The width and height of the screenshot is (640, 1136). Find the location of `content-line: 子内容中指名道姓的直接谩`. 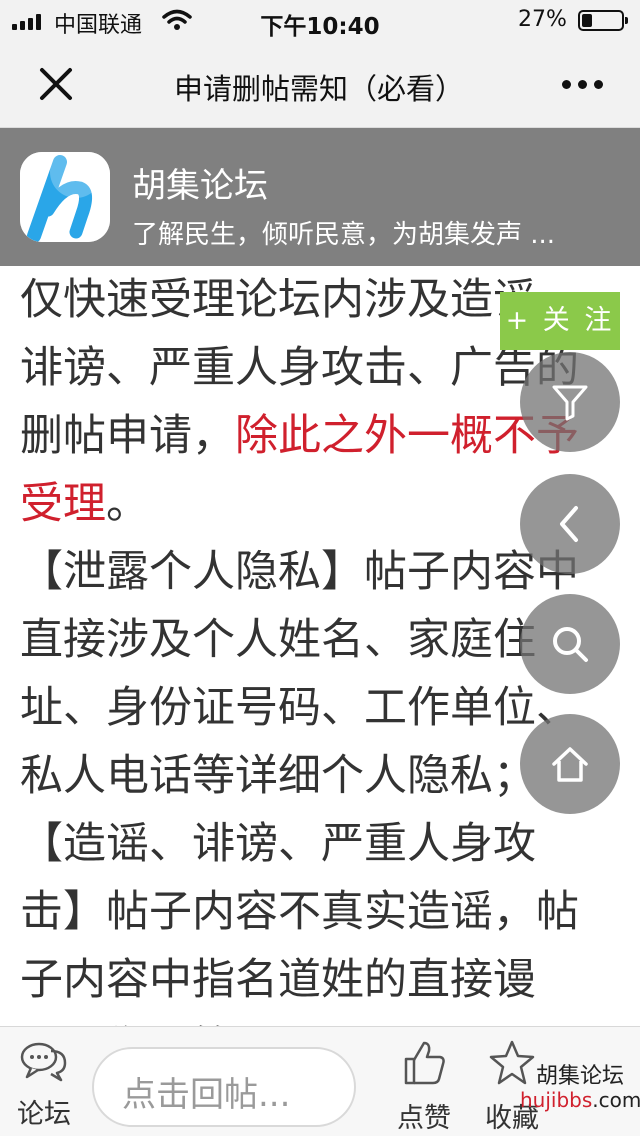

content-line: 子内容中指名道姓的直接谩 is located at coordinates (320, 980).